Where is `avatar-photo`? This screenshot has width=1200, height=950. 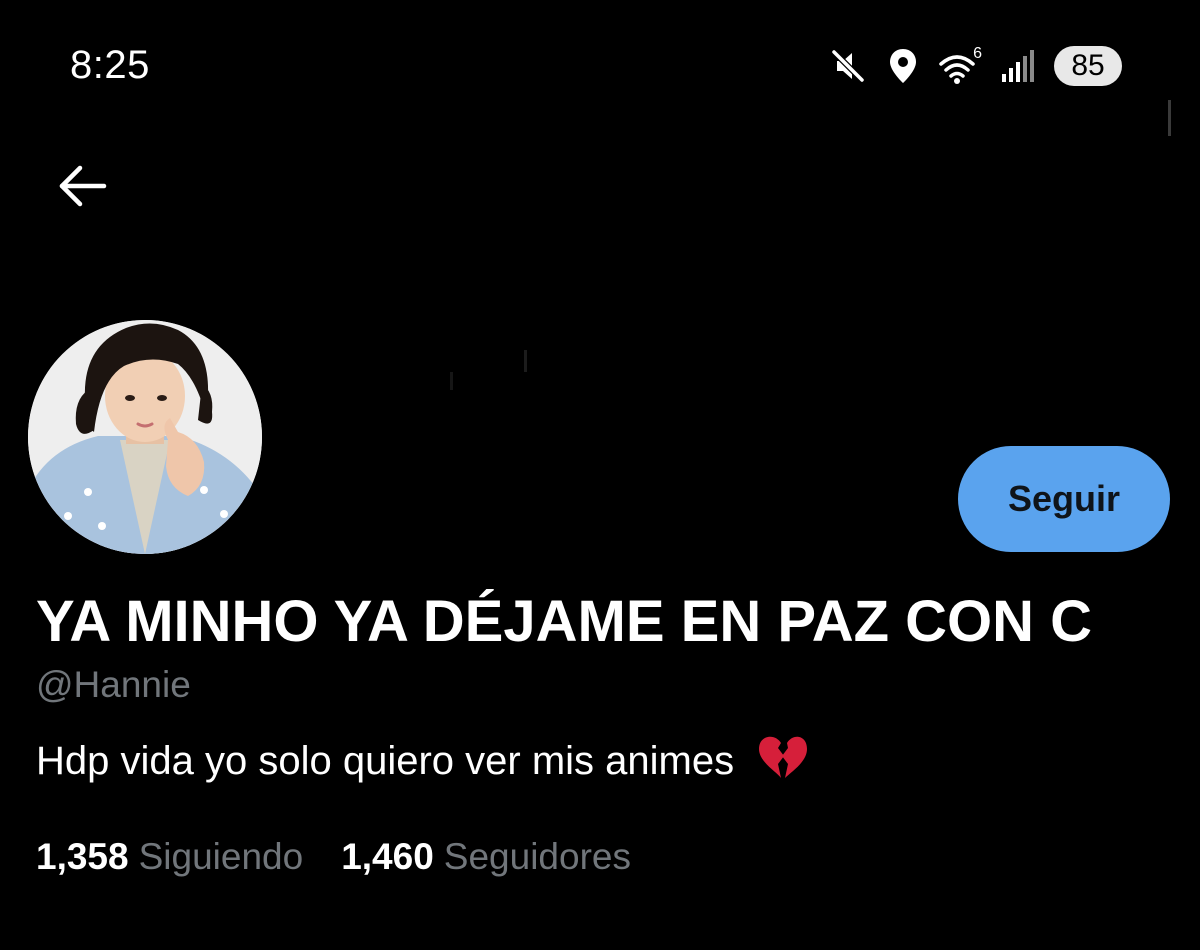 avatar-photo is located at coordinates (145, 437).